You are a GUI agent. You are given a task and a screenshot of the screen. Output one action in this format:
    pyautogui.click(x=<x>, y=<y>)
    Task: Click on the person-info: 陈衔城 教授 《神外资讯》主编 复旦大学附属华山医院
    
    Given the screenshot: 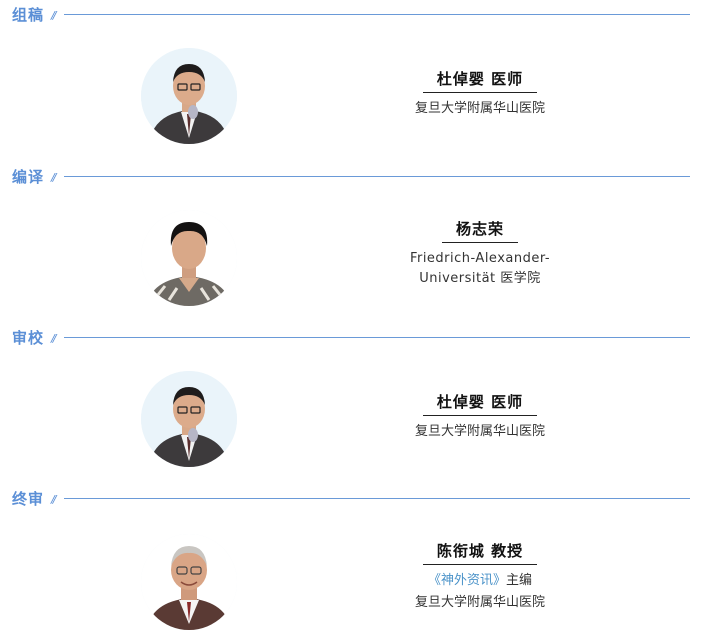 What is the action you would take?
    pyautogui.click(x=480, y=576)
    